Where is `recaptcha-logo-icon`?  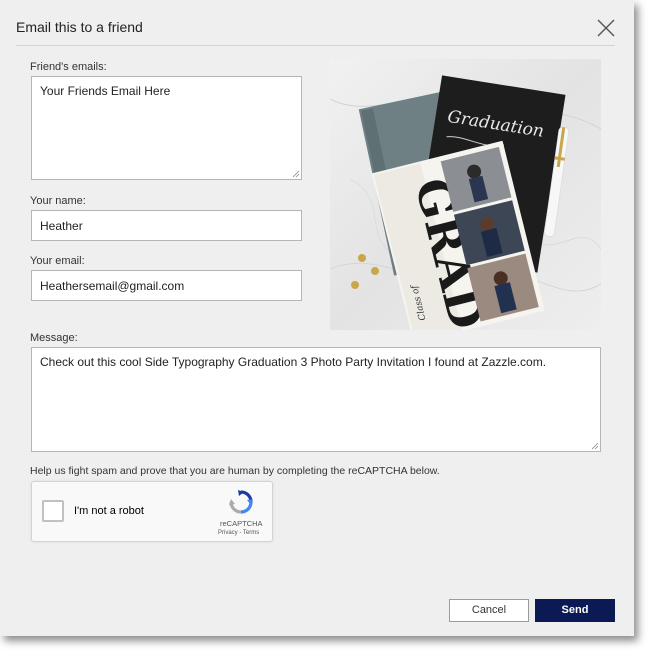
recaptcha-logo-icon is located at coordinates (241, 502).